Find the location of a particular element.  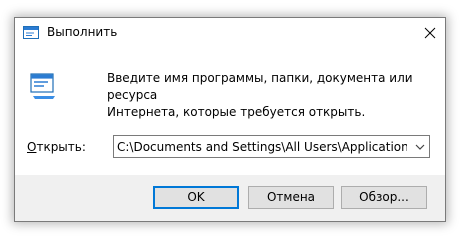

open-input is located at coordinates (262, 146).